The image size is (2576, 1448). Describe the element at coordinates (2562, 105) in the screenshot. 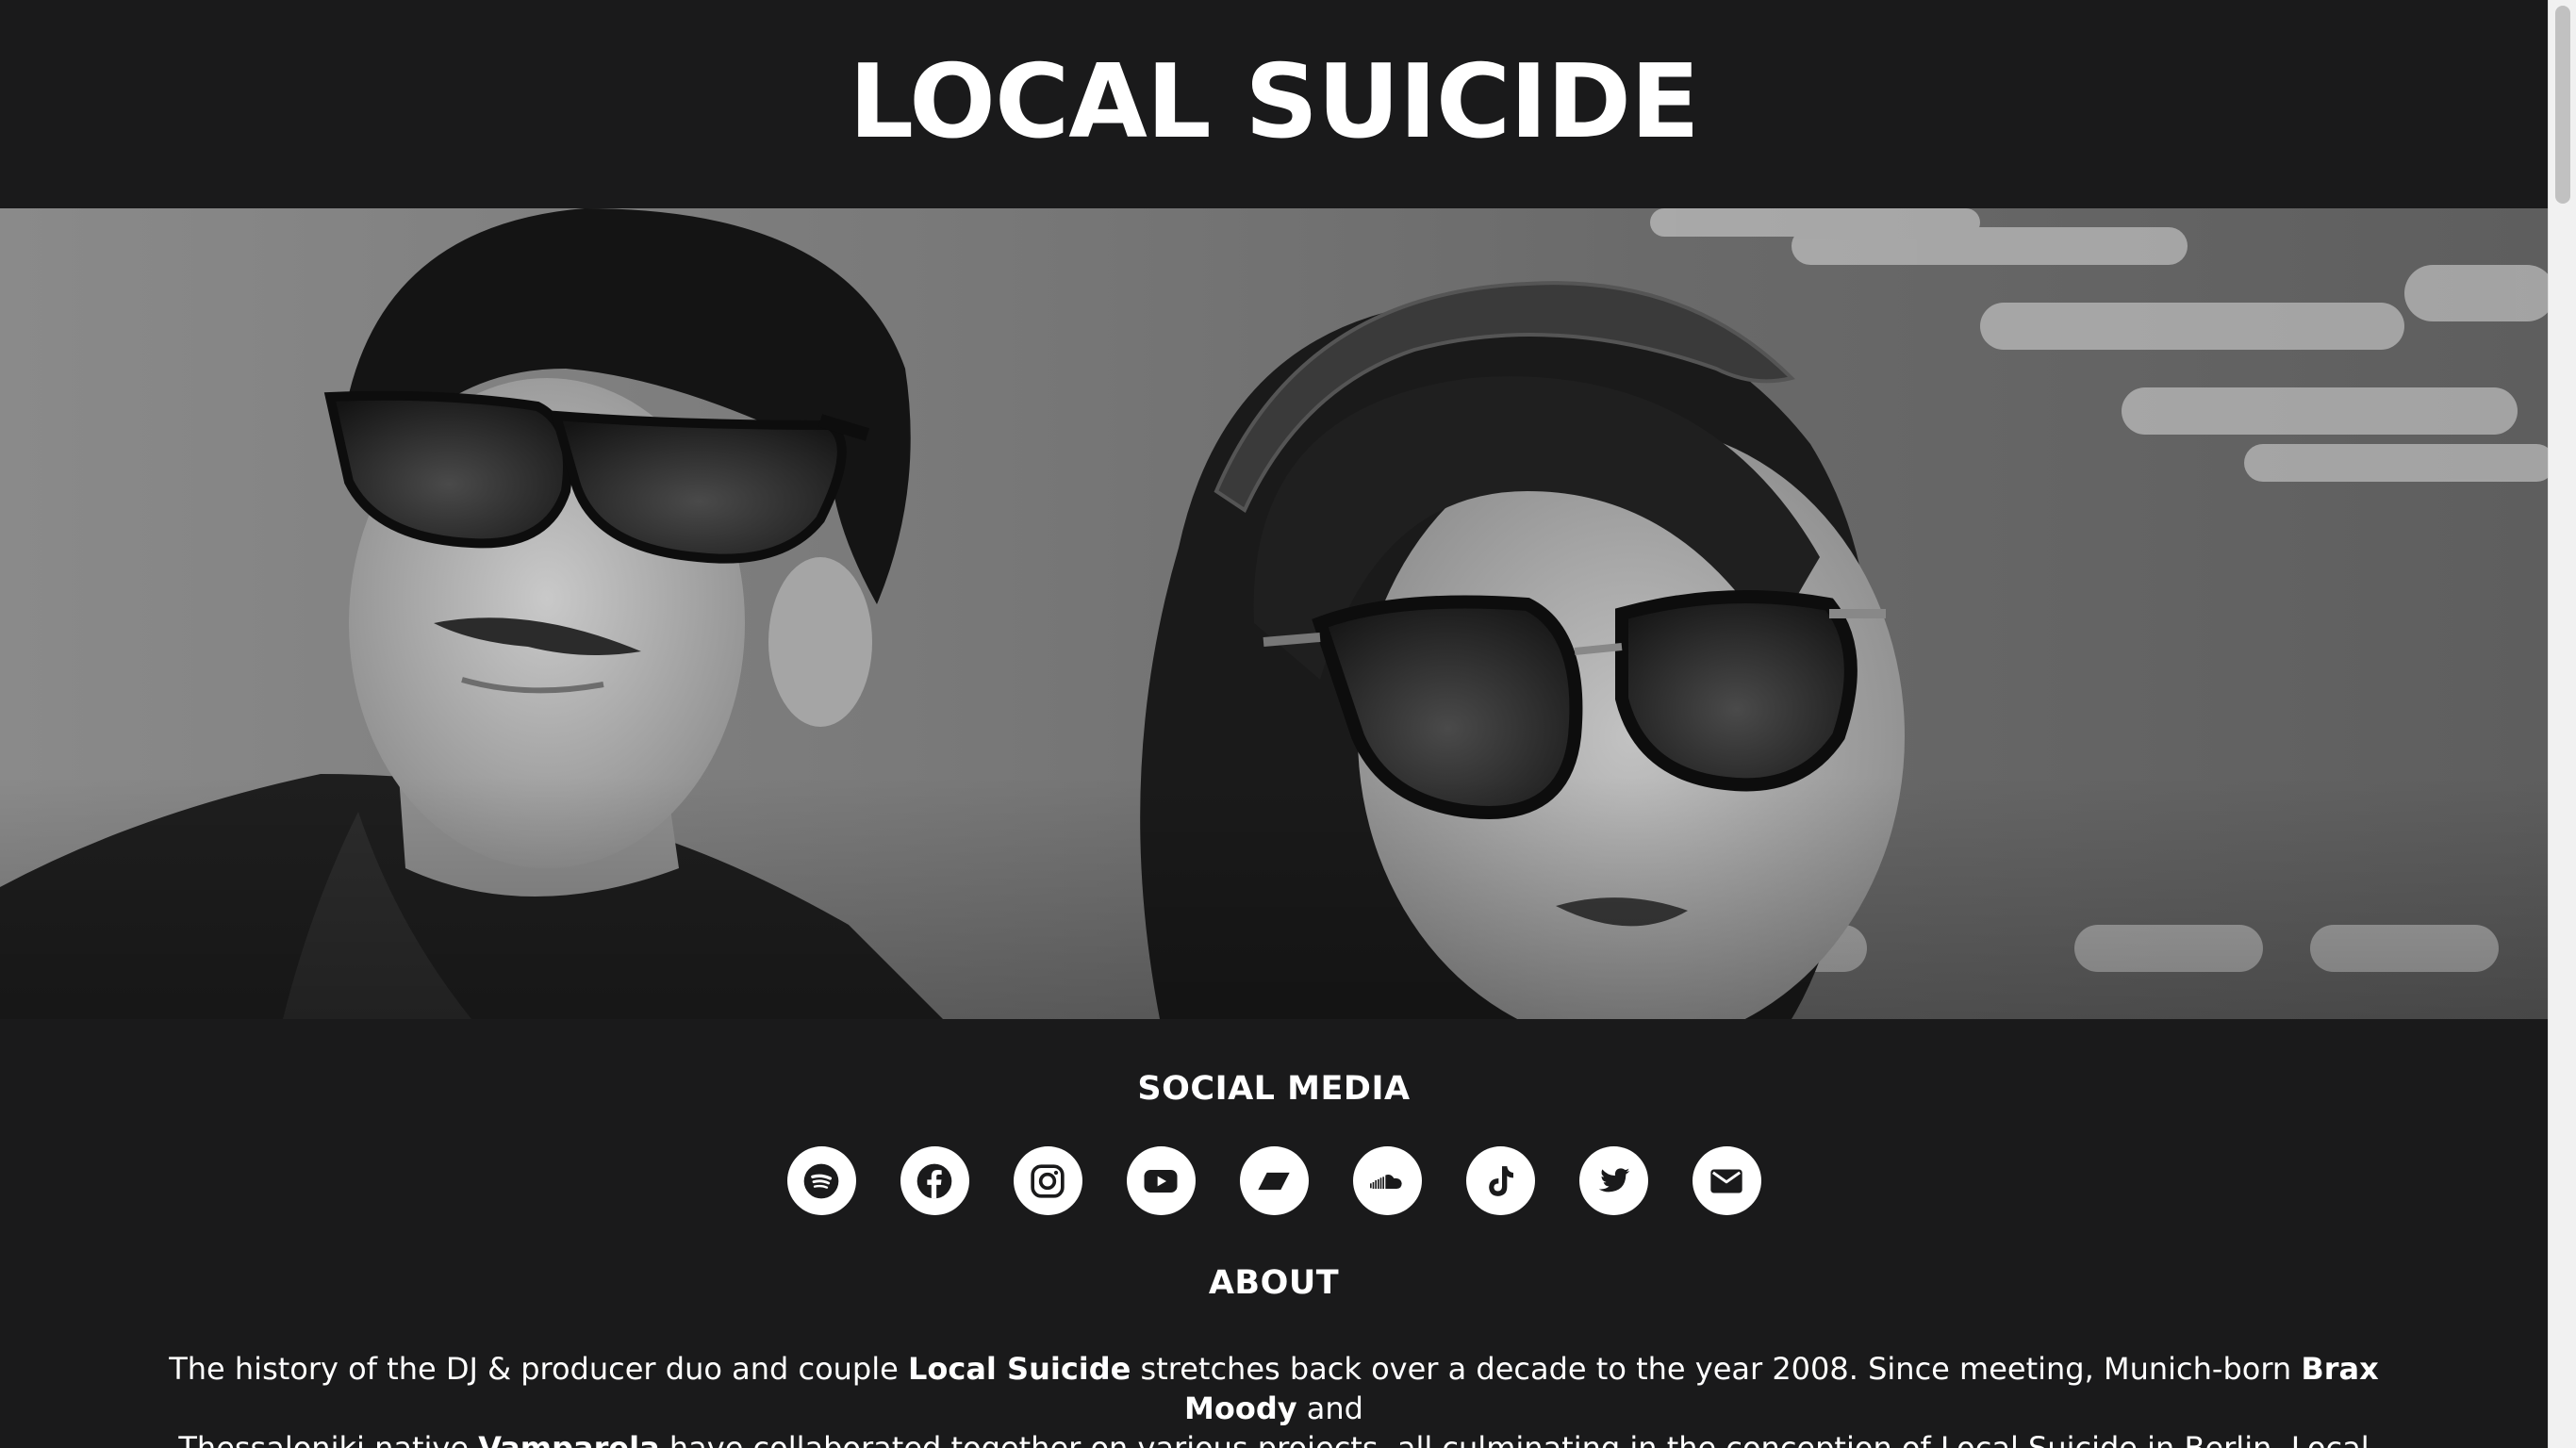

I see `scrollbar-thumb` at that location.